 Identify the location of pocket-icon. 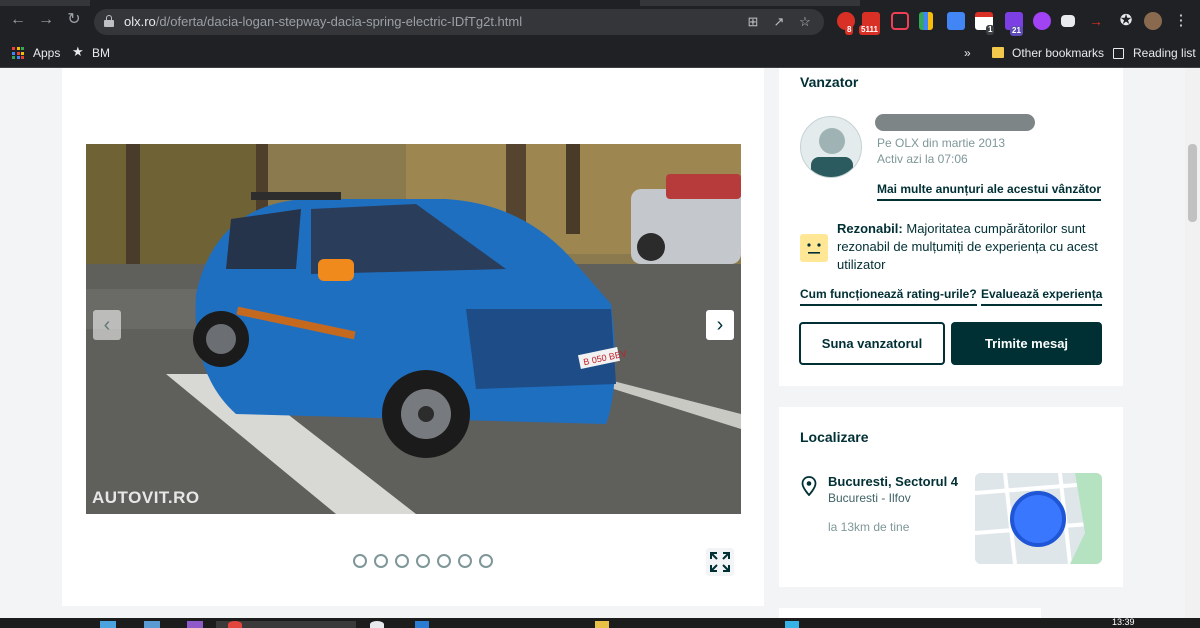
(900, 21).